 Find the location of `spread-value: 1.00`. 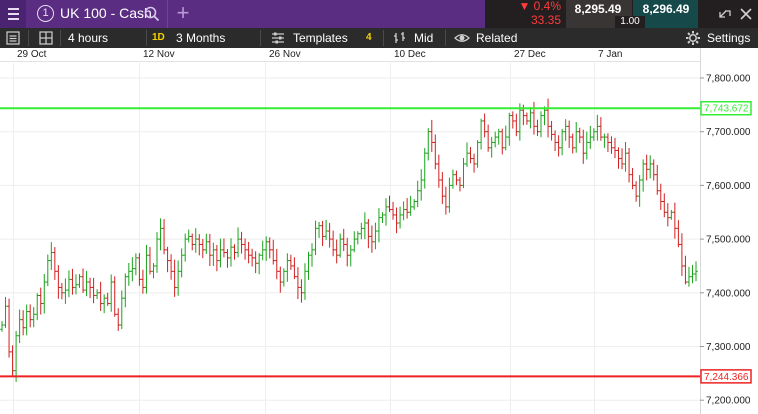

spread-value: 1.00 is located at coordinates (630, 22).